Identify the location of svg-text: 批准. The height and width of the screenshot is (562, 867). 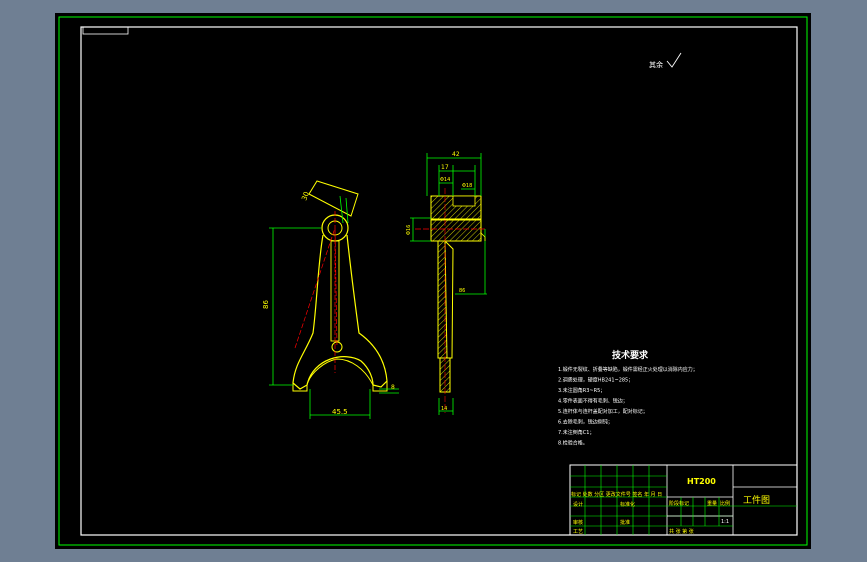
(625, 522).